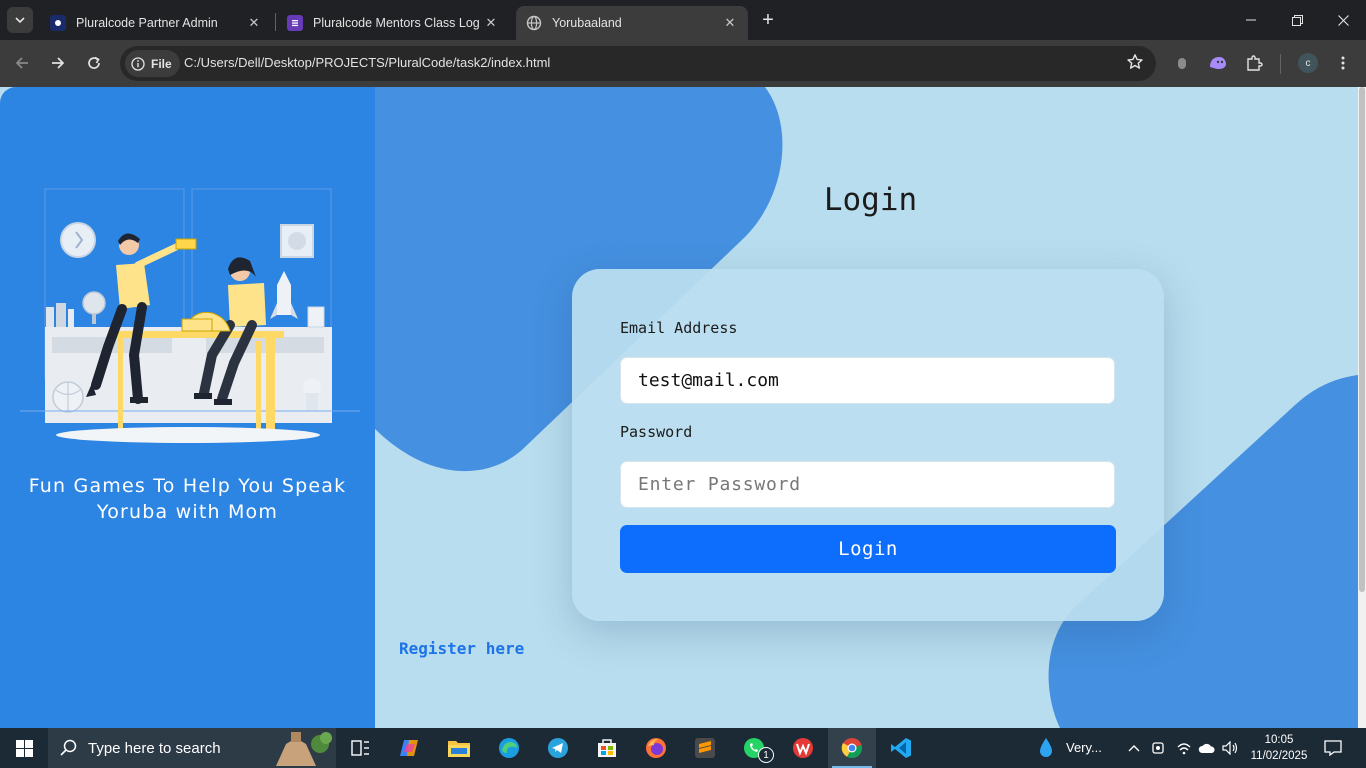  What do you see at coordinates (24, 748) in the screenshot?
I see `windows-start-icon` at bounding box center [24, 748].